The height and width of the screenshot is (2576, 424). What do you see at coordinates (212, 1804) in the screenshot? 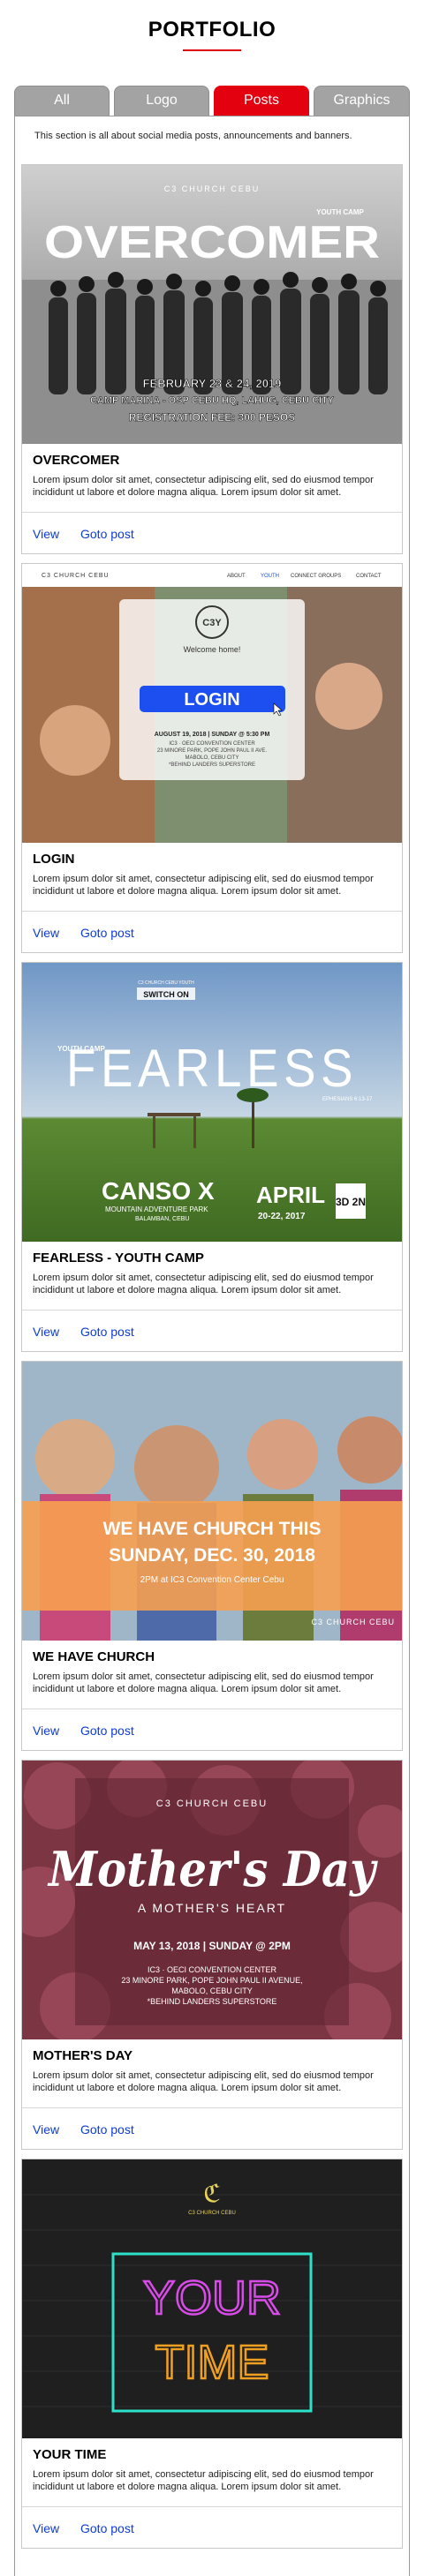
I see `mothers-brand: C3 CHURCH CEBU` at bounding box center [212, 1804].